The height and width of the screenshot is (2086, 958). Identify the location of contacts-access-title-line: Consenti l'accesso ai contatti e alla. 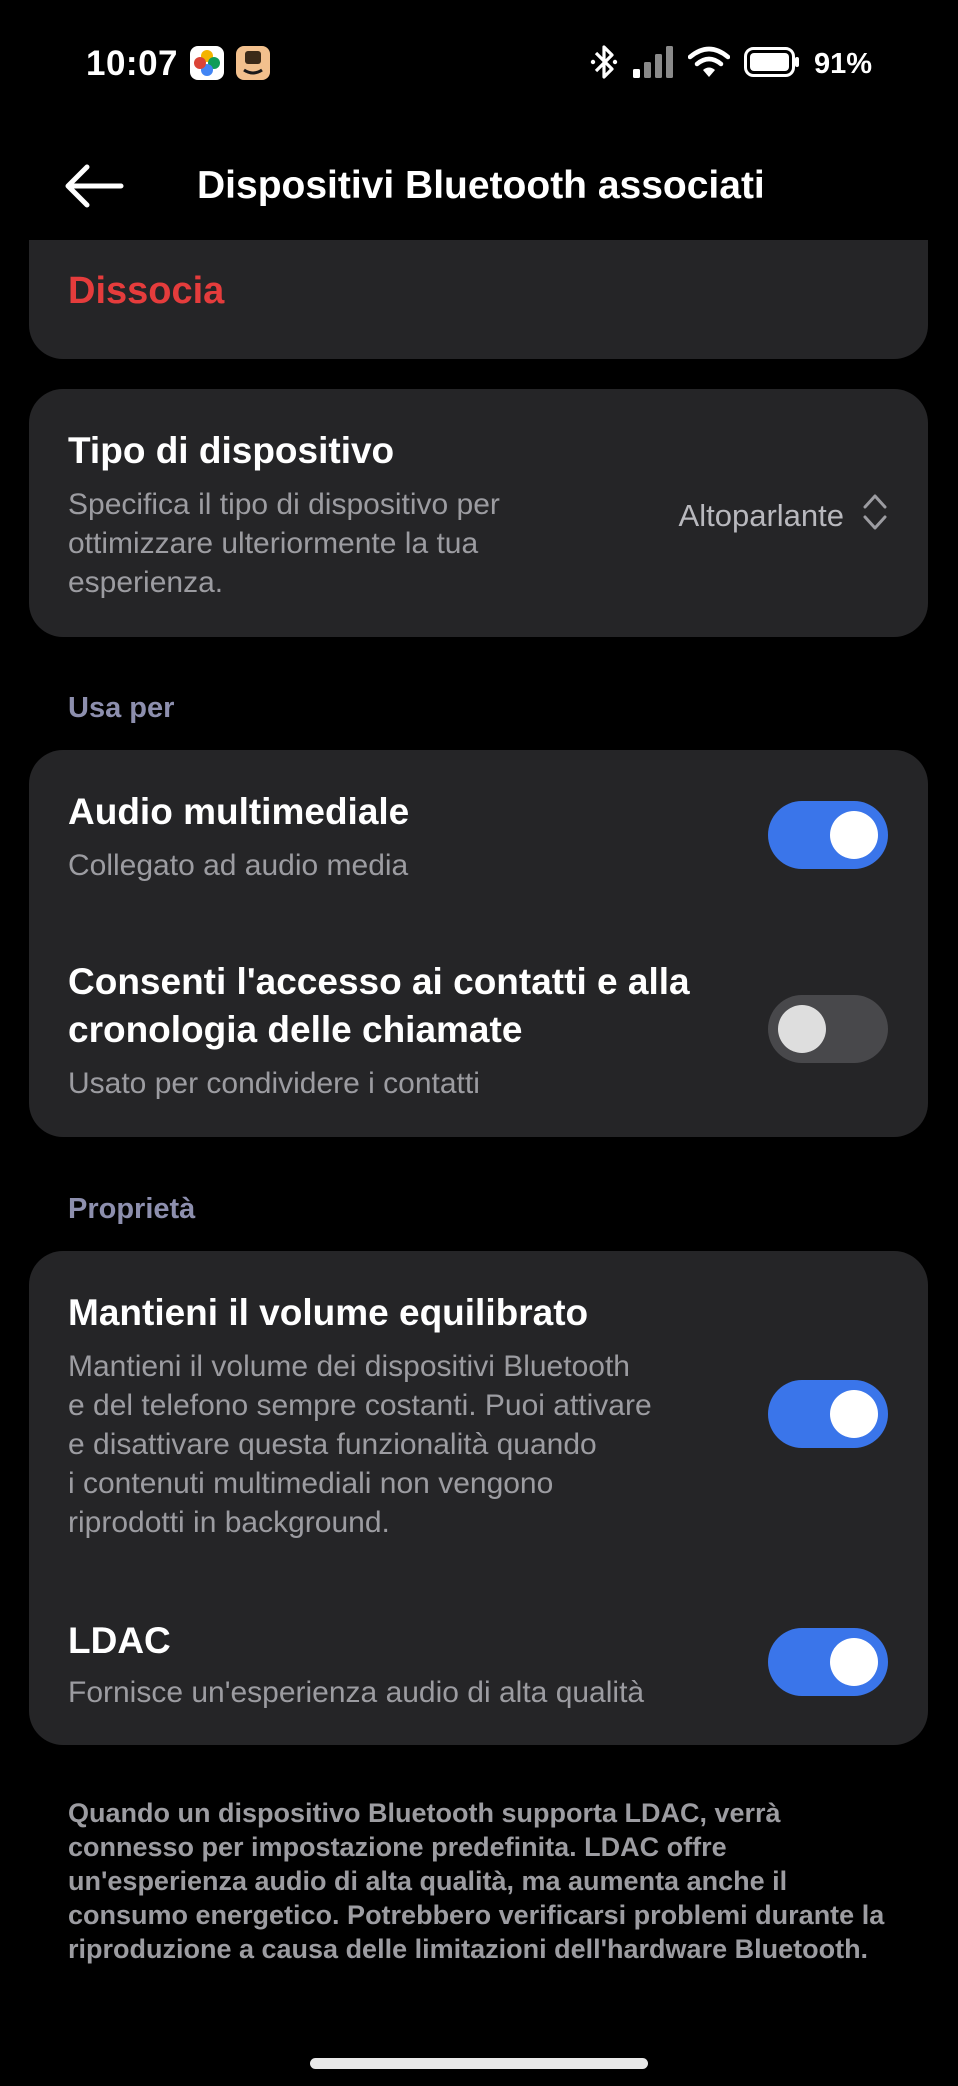
(379, 981).